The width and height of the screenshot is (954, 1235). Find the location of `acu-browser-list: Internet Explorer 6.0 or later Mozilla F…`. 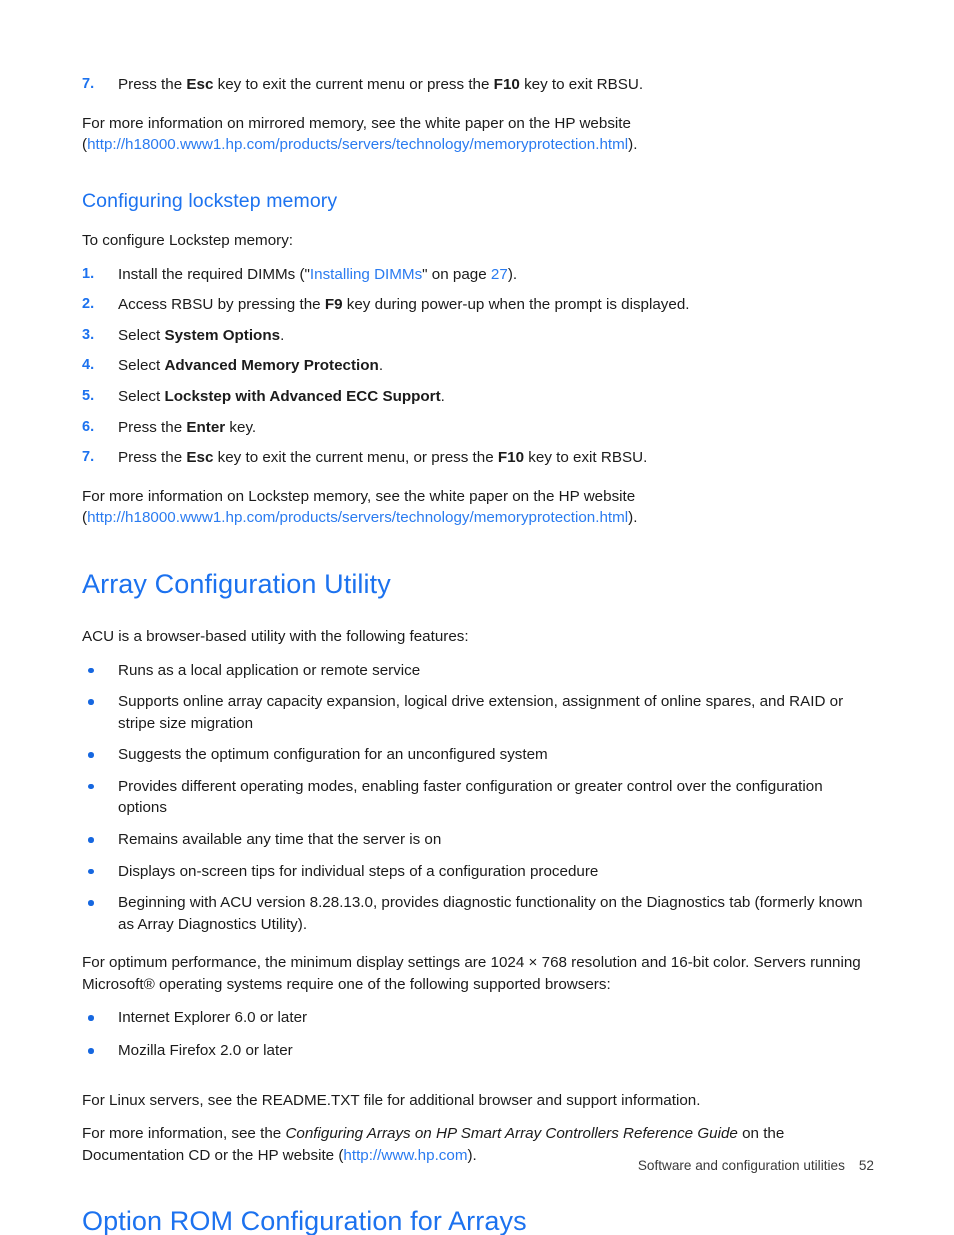

acu-browser-list: Internet Explorer 6.0 or later Mozilla F… is located at coordinates (478, 1034).